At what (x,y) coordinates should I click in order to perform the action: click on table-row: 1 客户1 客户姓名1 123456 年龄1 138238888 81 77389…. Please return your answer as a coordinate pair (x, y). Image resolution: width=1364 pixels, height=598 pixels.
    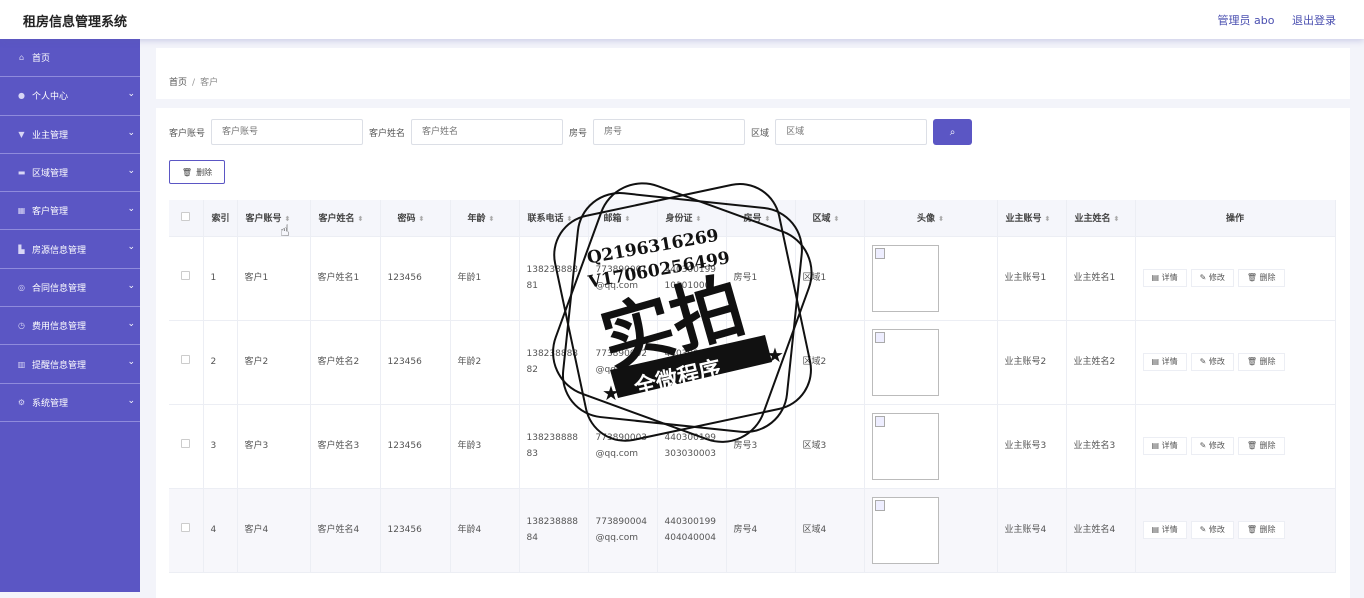
    Looking at the image, I should click on (752, 278).